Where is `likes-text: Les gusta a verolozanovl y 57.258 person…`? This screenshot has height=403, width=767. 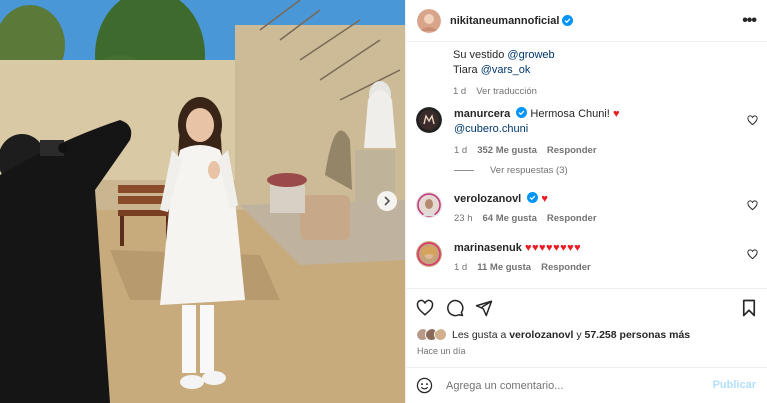
likes-text: Les gusta a verolozanovl y 57.258 person… is located at coordinates (571, 334).